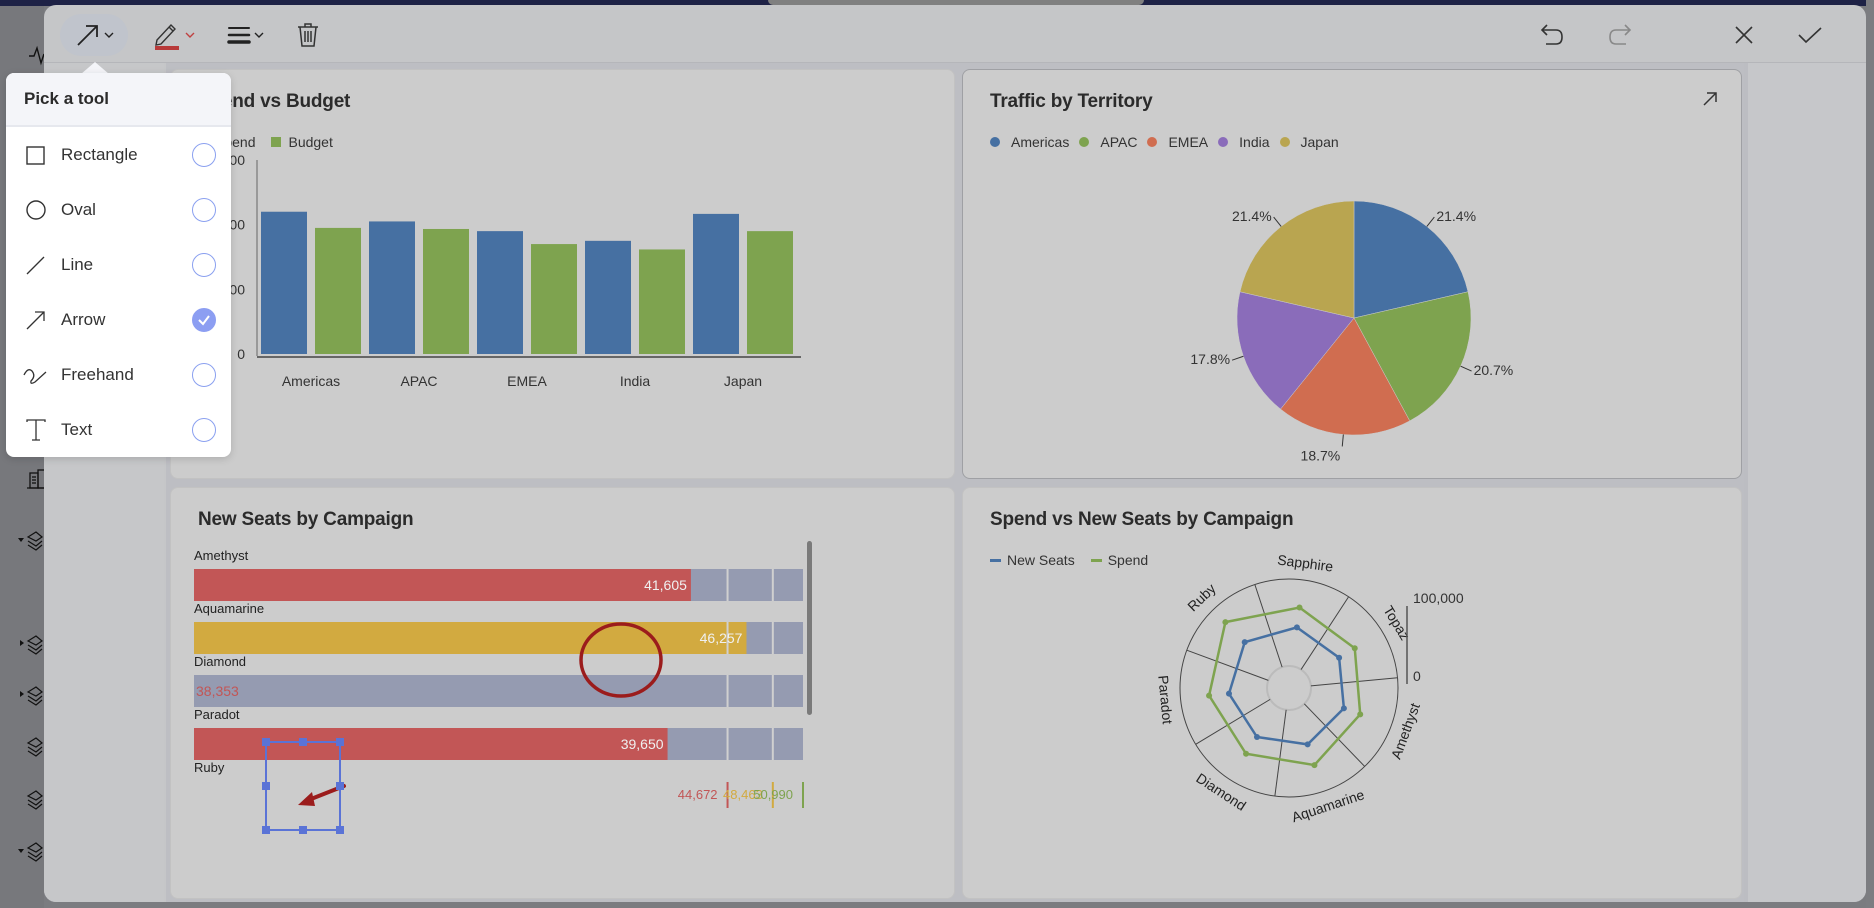 This screenshot has width=1874, height=908. I want to click on close-button, so click(1744, 35).